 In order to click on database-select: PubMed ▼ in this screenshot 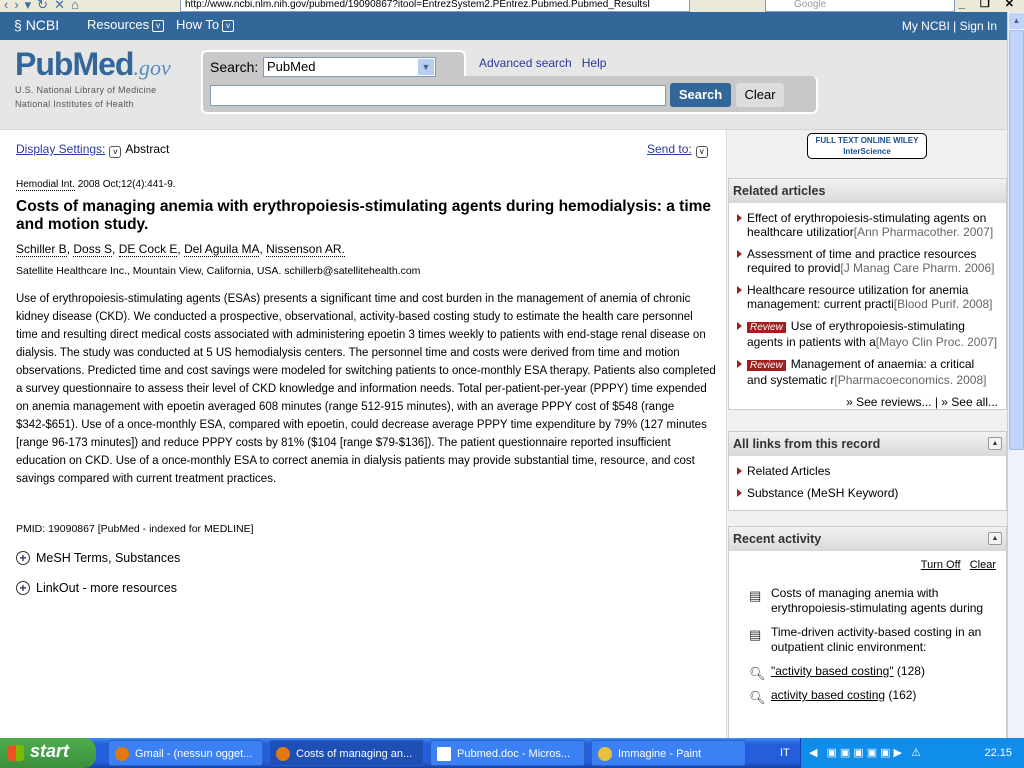, I will do `click(349, 67)`.